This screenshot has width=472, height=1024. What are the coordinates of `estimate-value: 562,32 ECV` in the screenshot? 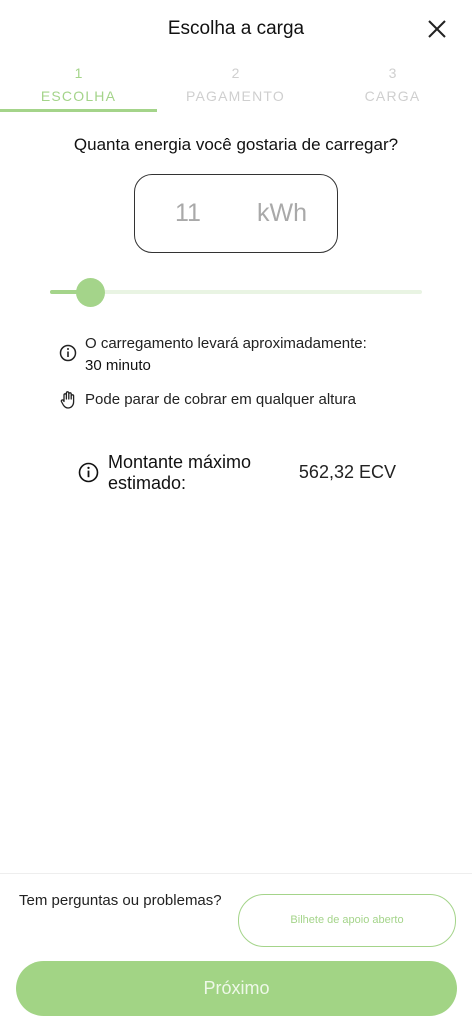 It's located at (347, 472).